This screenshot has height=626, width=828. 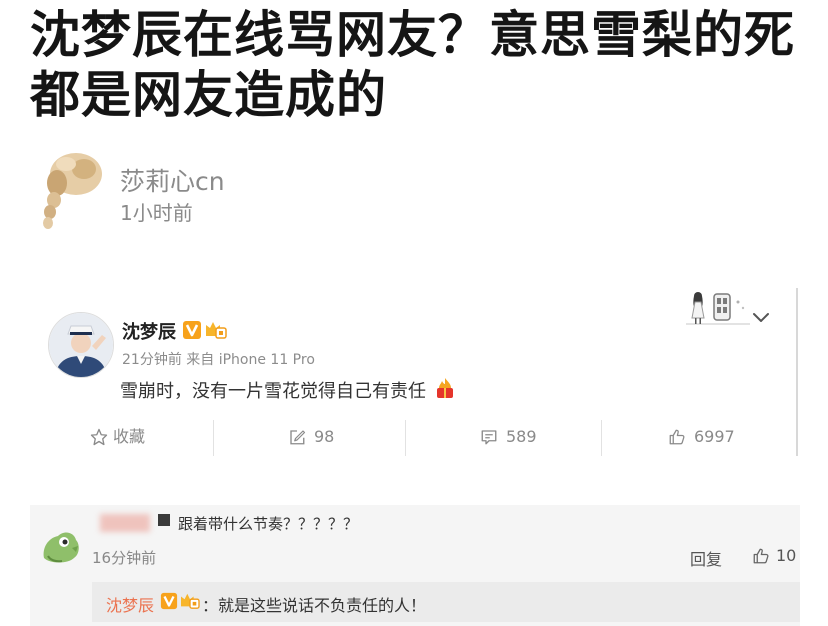 I want to click on comment-like-count: 10, so click(x=786, y=555).